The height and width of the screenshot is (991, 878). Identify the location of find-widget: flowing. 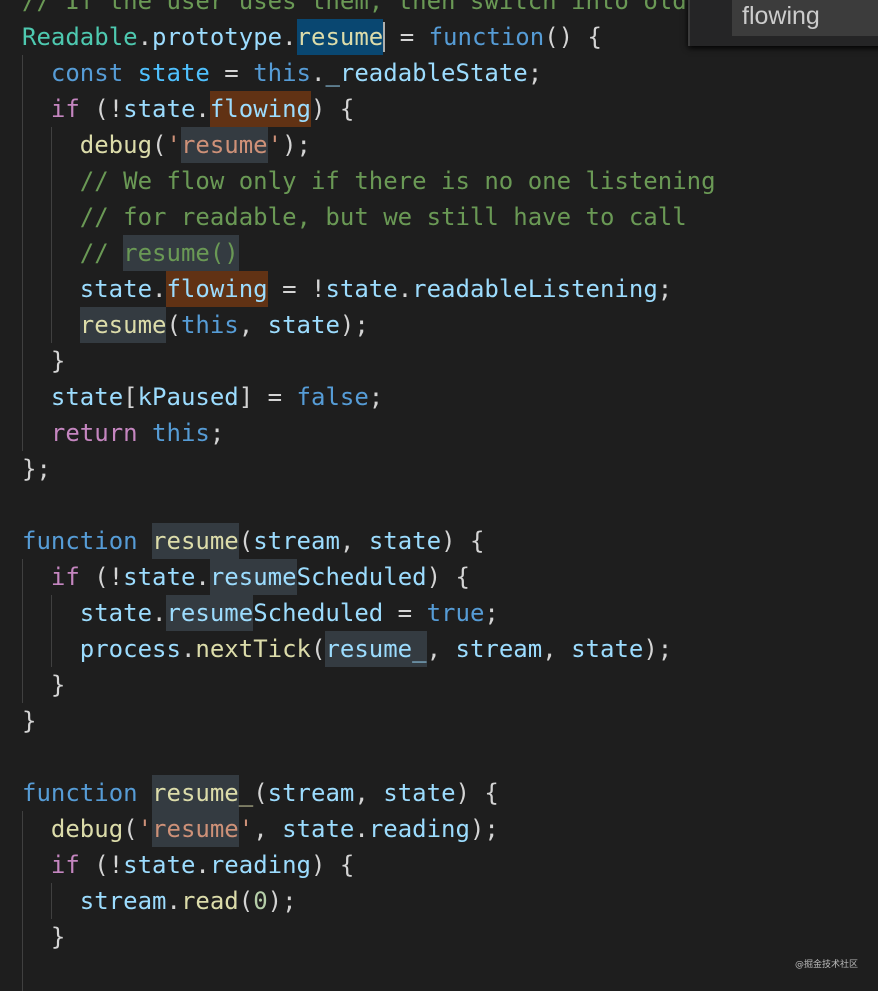
(783, 23).